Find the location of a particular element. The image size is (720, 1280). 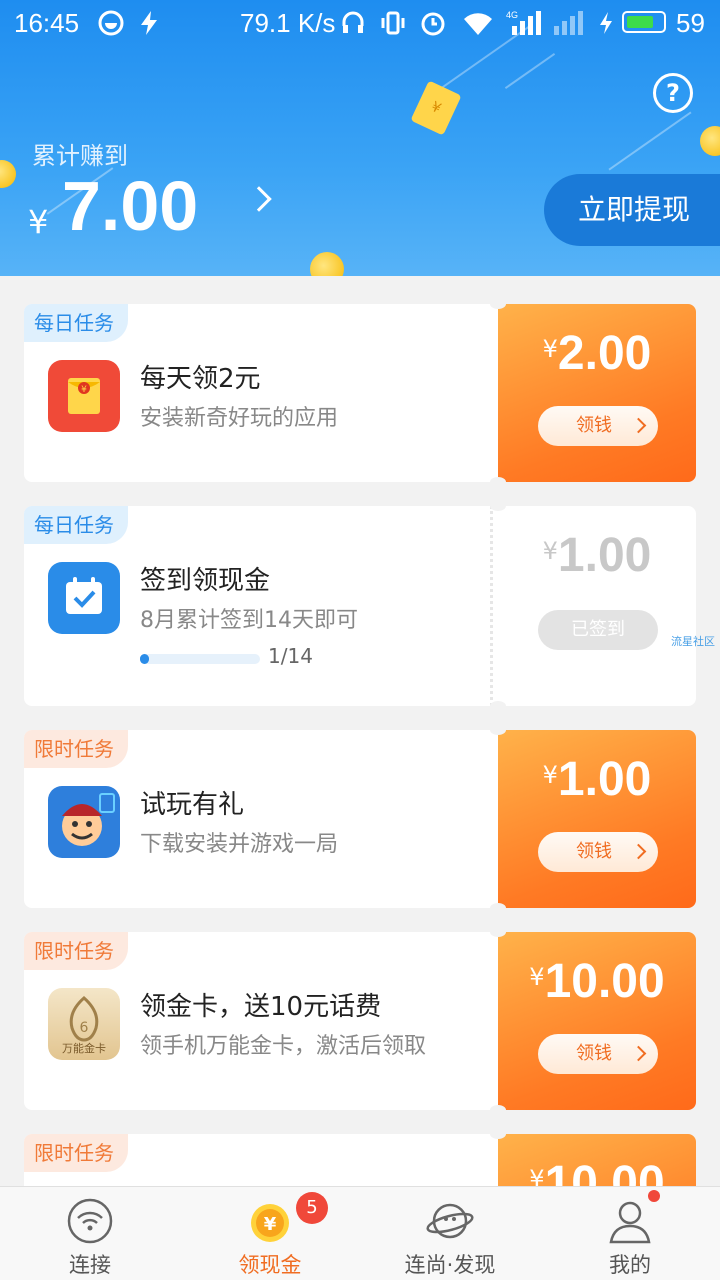

tab-discover: 连尚·发现 is located at coordinates (450, 1233).